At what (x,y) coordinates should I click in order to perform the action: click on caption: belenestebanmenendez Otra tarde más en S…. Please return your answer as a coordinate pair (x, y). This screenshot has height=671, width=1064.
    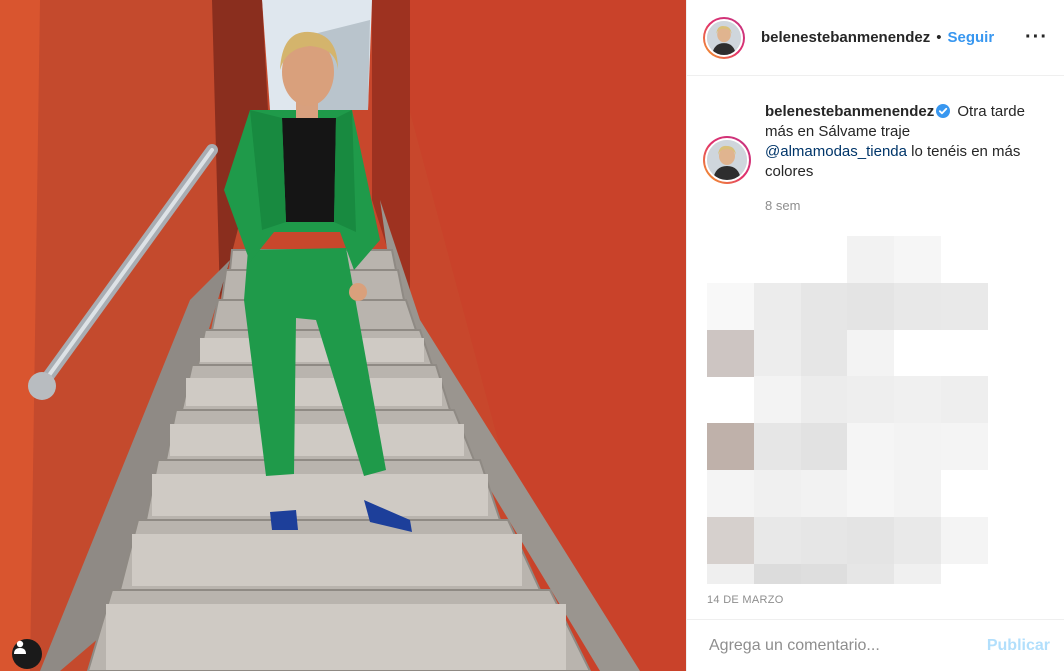
    Looking at the image, I should click on (875, 146).